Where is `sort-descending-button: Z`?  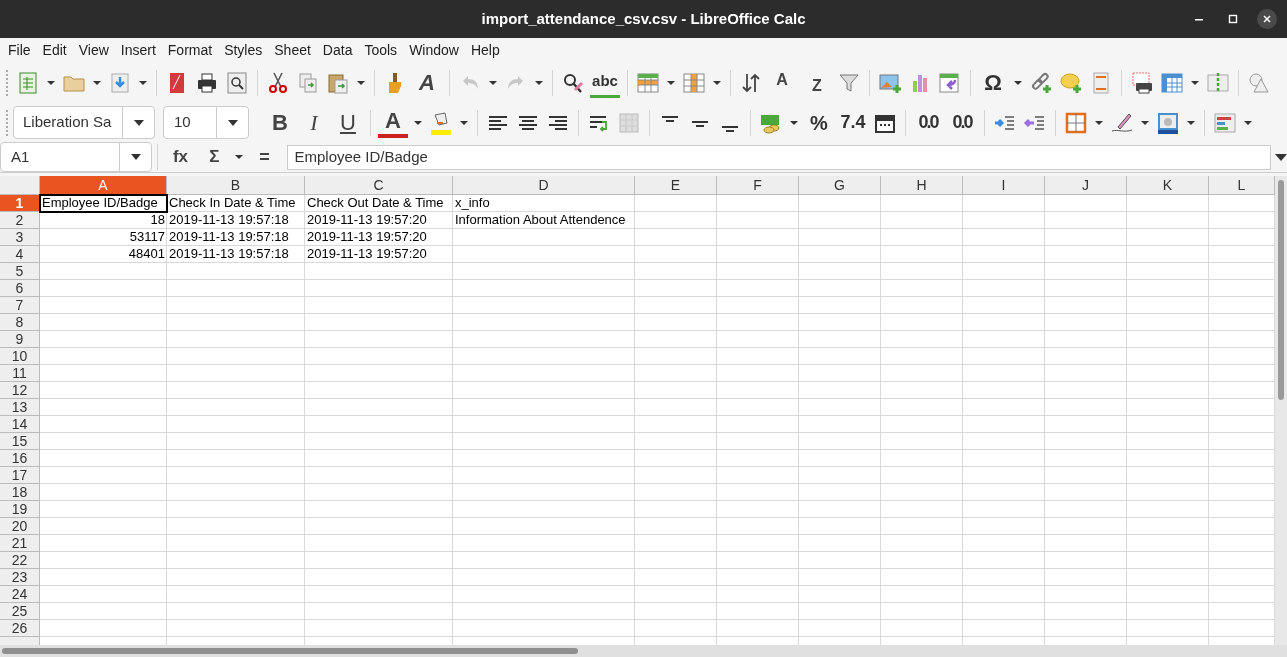 sort-descending-button: Z is located at coordinates (817, 82).